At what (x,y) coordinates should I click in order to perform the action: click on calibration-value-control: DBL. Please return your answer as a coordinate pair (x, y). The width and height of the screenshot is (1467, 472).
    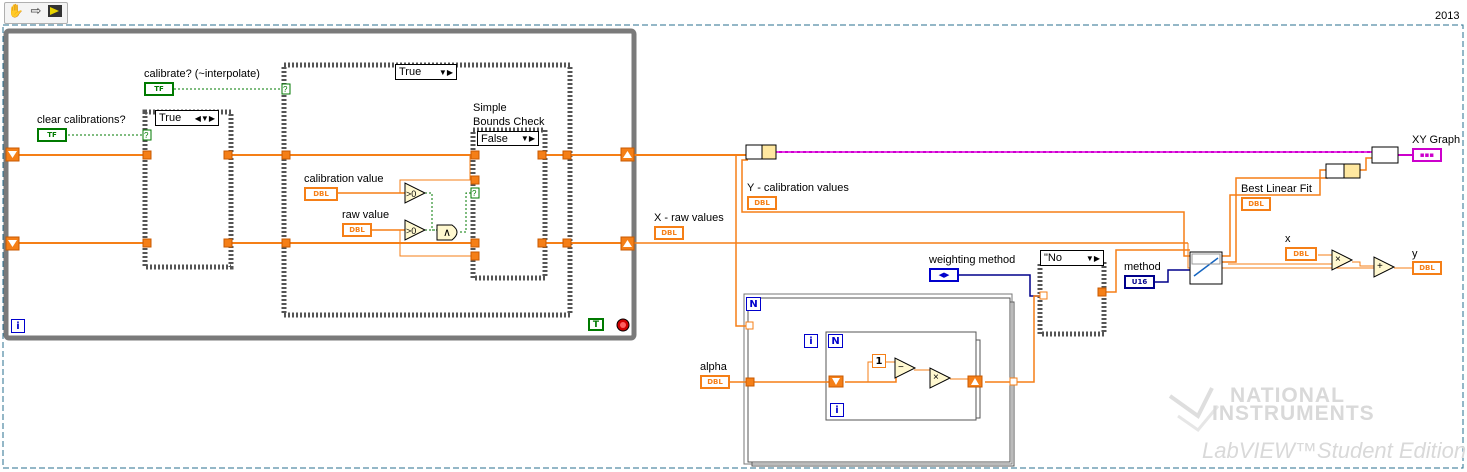
    Looking at the image, I should click on (321, 194).